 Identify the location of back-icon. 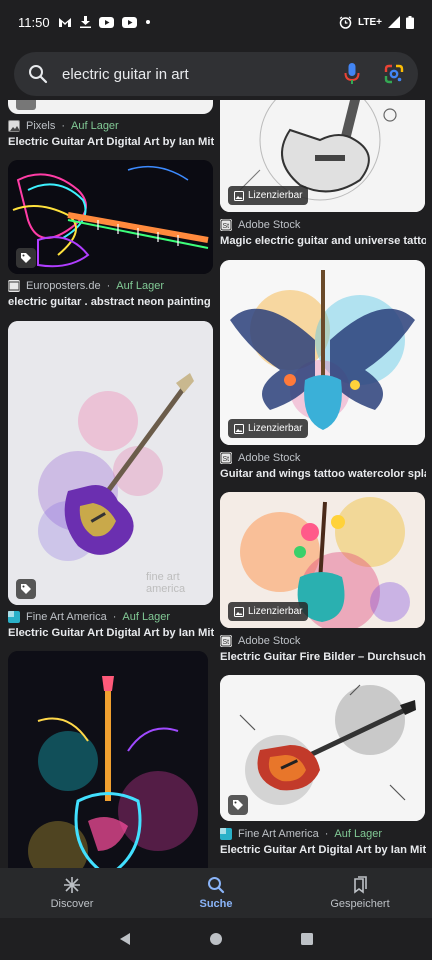
(125, 939).